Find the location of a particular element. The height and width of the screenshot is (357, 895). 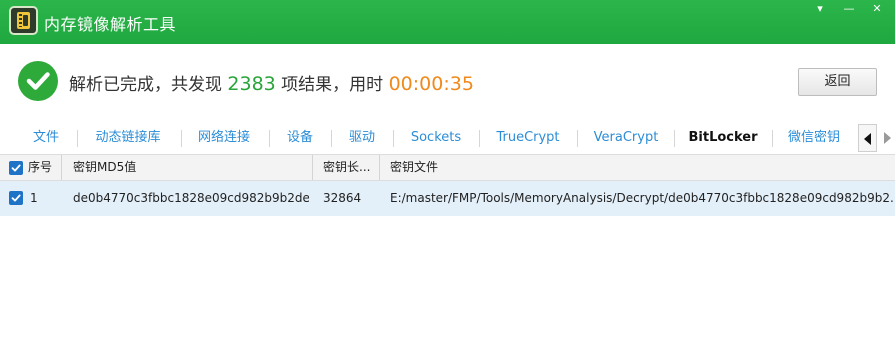

tab-scroll-left-icon is located at coordinates (867, 138).